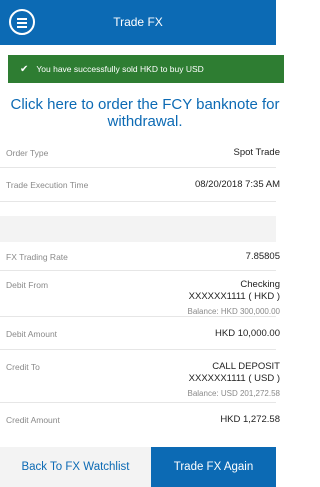 Image resolution: width=320 pixels, height=487 pixels. What do you see at coordinates (138, 229) in the screenshot?
I see `section-gap` at bounding box center [138, 229].